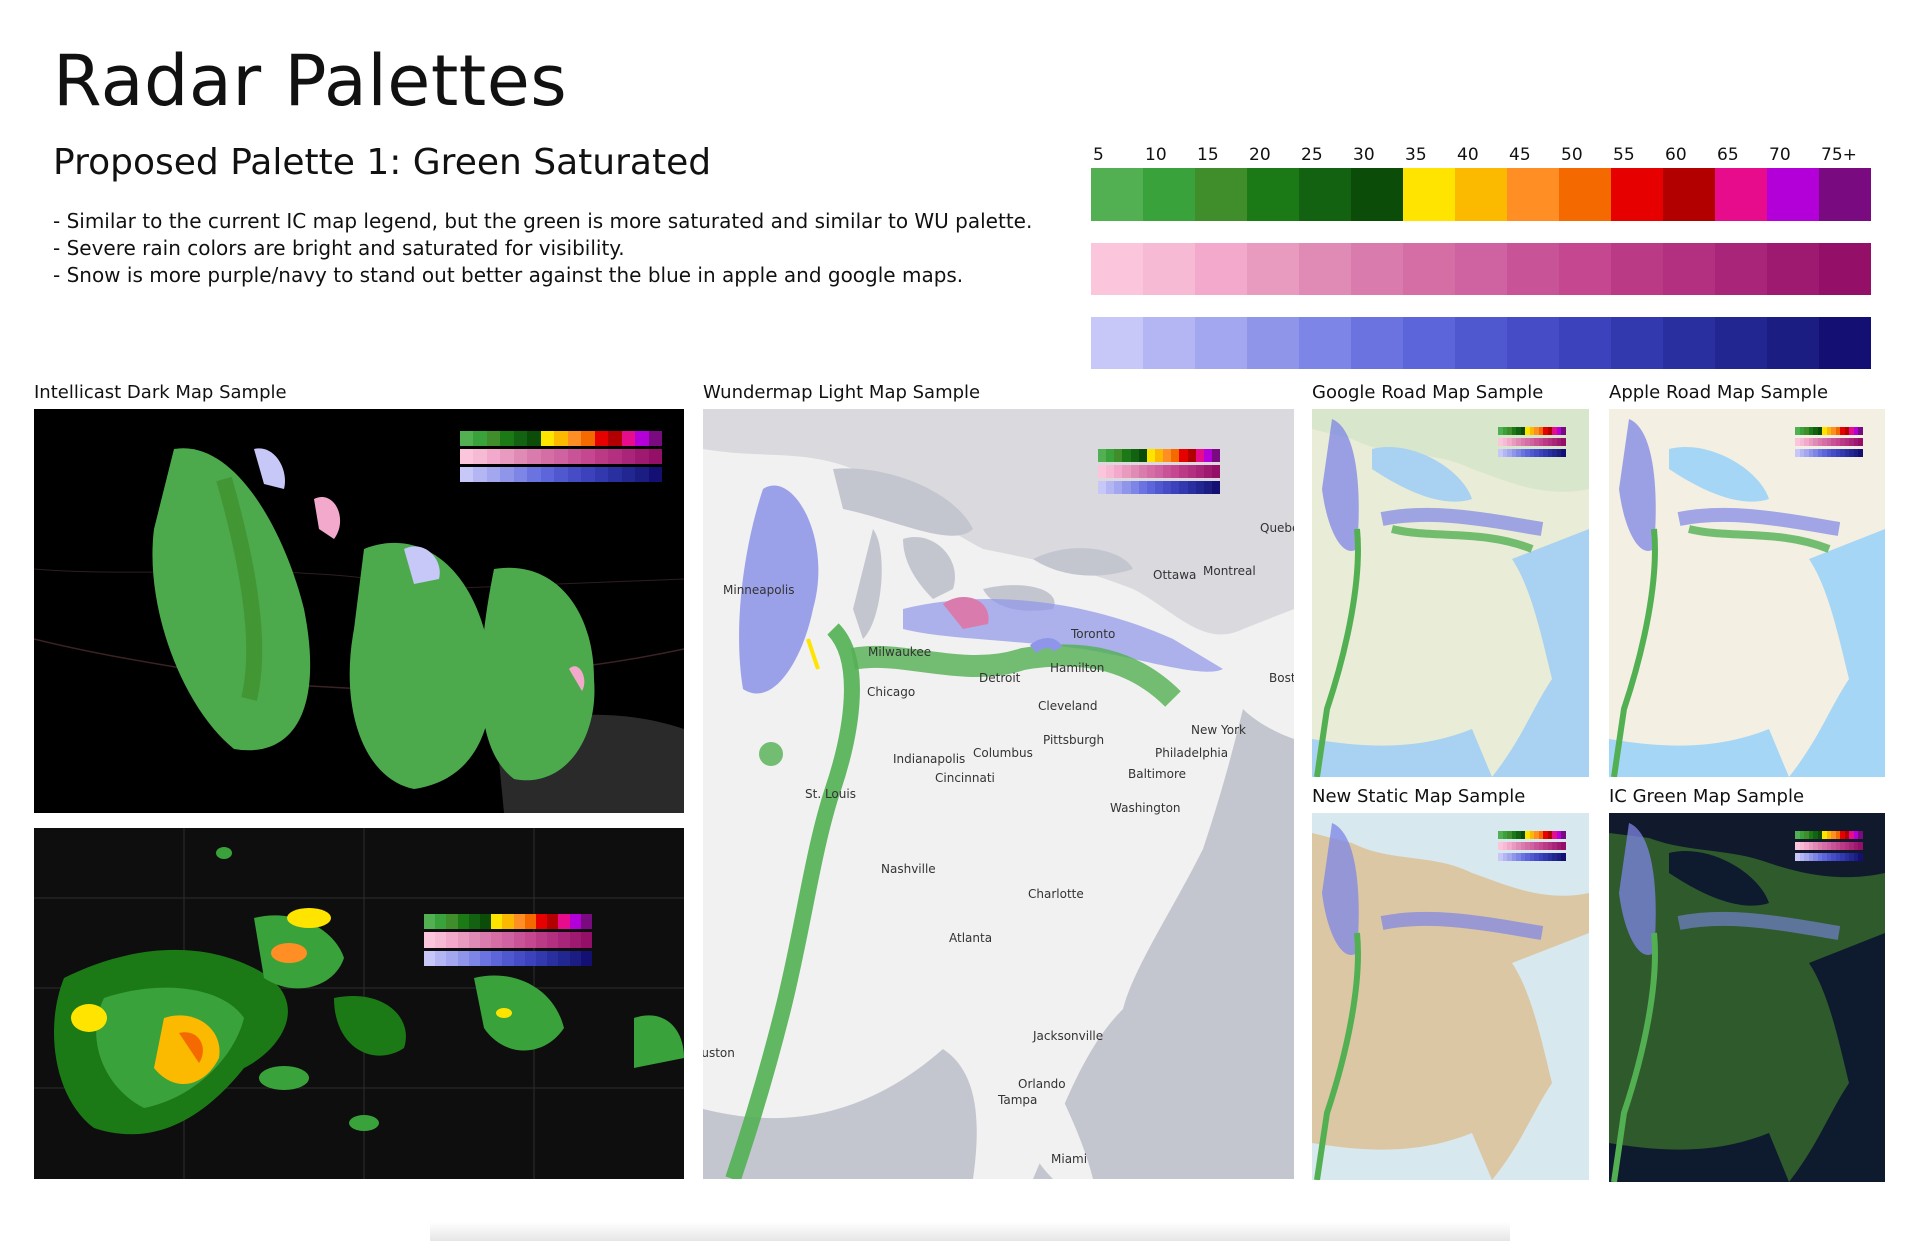 The image size is (1920, 1241). Describe the element at coordinates (1450, 593) in the screenshot. I see `google-road-map` at that location.